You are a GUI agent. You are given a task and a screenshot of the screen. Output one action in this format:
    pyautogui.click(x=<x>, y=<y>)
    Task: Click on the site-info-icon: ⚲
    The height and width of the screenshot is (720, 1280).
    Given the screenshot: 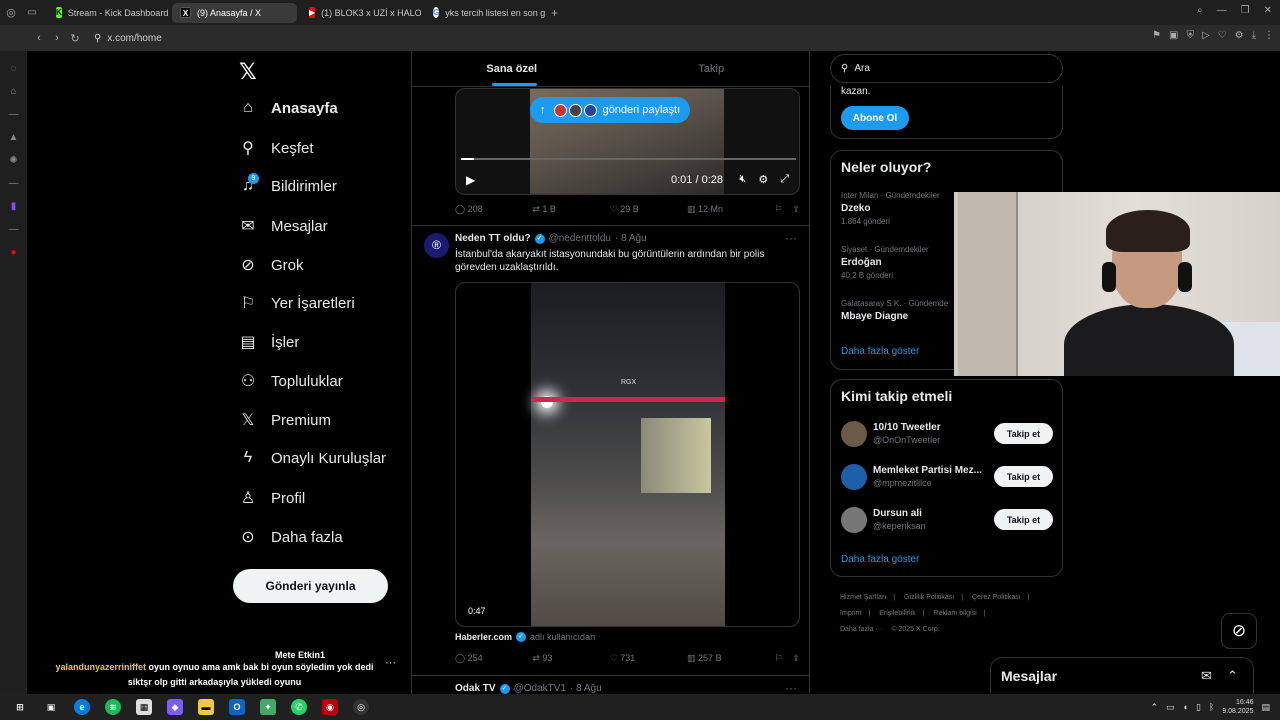 What is the action you would take?
    pyautogui.click(x=97, y=38)
    